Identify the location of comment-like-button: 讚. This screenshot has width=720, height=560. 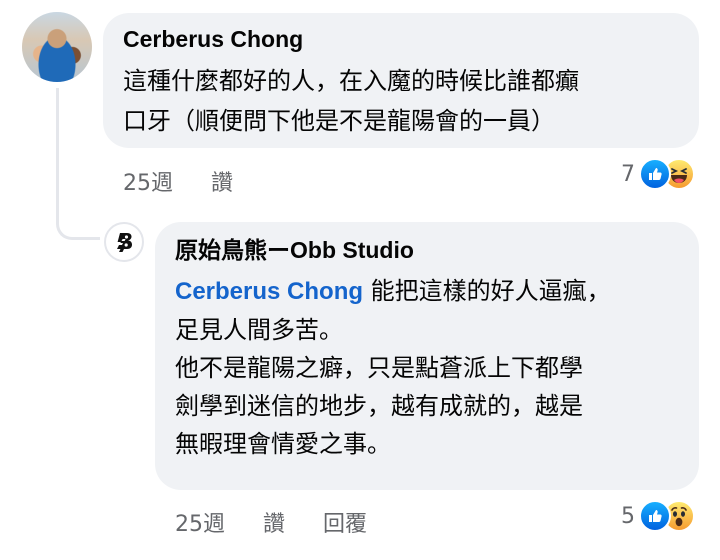
(222, 181).